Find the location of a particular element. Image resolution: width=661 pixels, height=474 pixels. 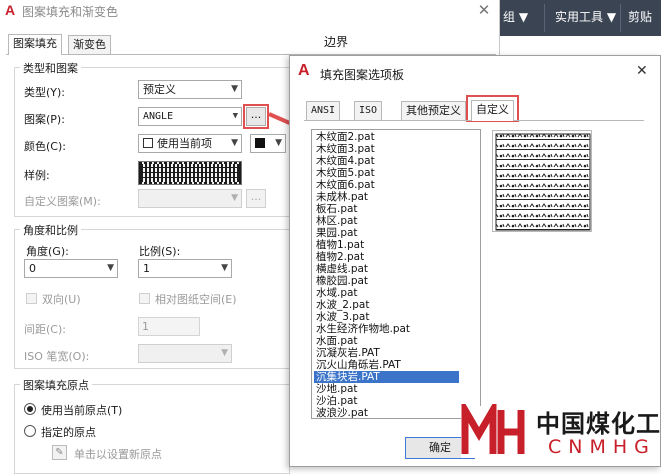

boundary-label: 边界 is located at coordinates (336, 42).